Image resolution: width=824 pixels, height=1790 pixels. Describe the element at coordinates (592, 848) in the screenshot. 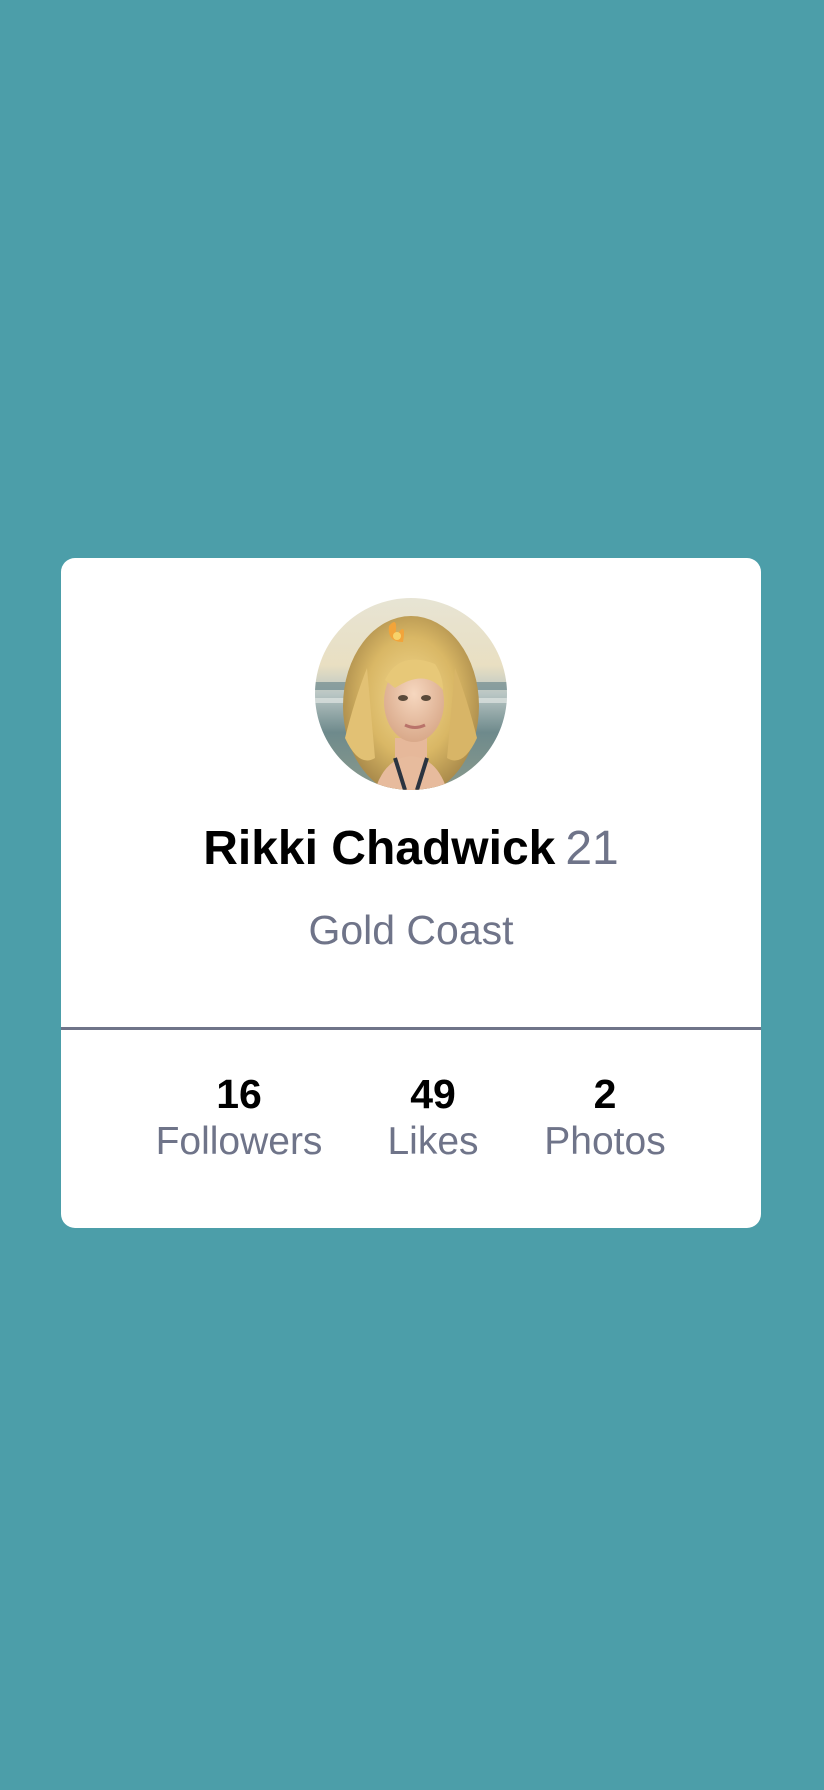

I see `profile-age: 21` at that location.